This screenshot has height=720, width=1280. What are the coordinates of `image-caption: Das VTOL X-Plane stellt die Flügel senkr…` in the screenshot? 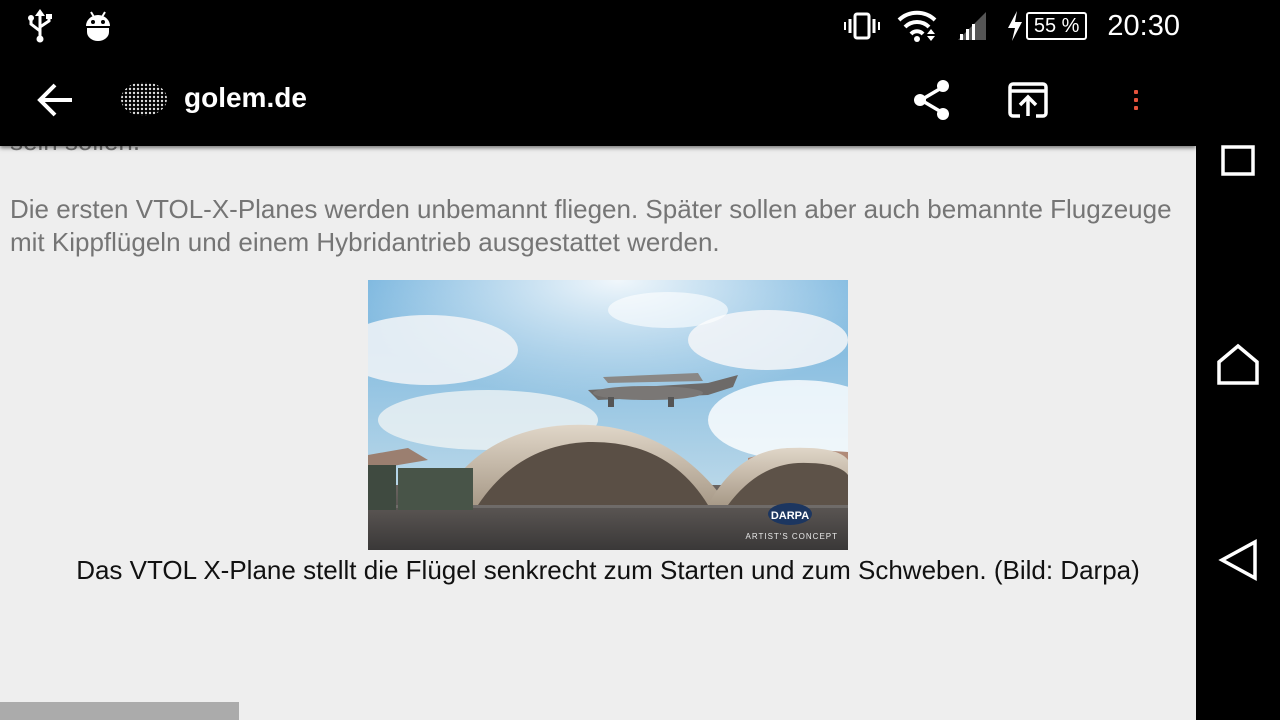 It's located at (608, 570).